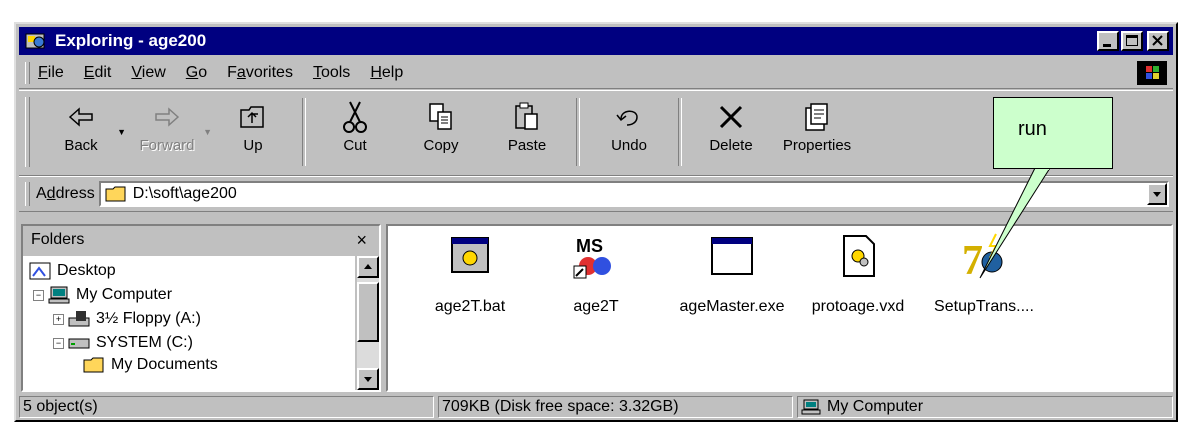 The width and height of the screenshot is (1190, 425). I want to click on close-button, so click(1158, 41).